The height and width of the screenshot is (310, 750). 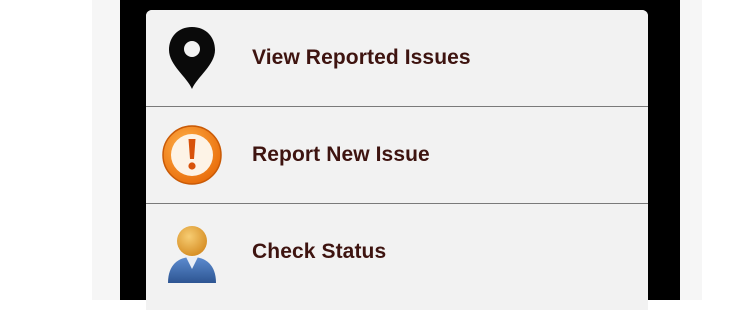 What do you see at coordinates (192, 155) in the screenshot?
I see `exclamation-alert-icon` at bounding box center [192, 155].